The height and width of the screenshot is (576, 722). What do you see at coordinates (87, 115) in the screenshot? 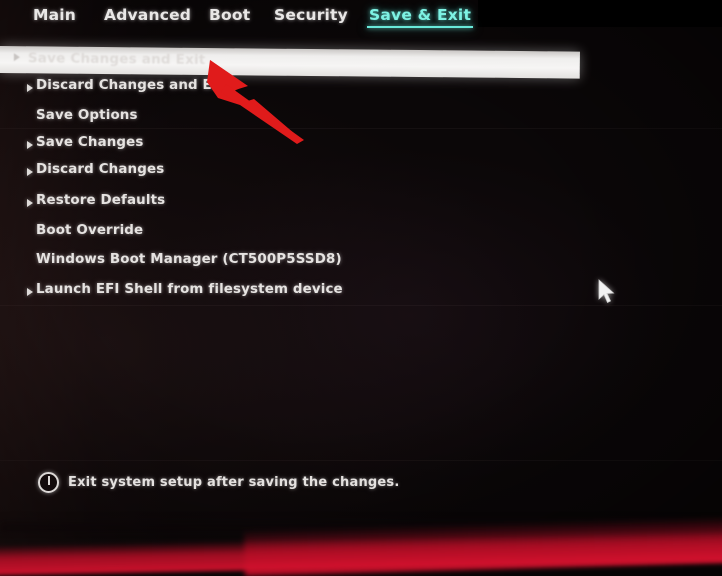
I see `section-header-label: Save Options` at bounding box center [87, 115].